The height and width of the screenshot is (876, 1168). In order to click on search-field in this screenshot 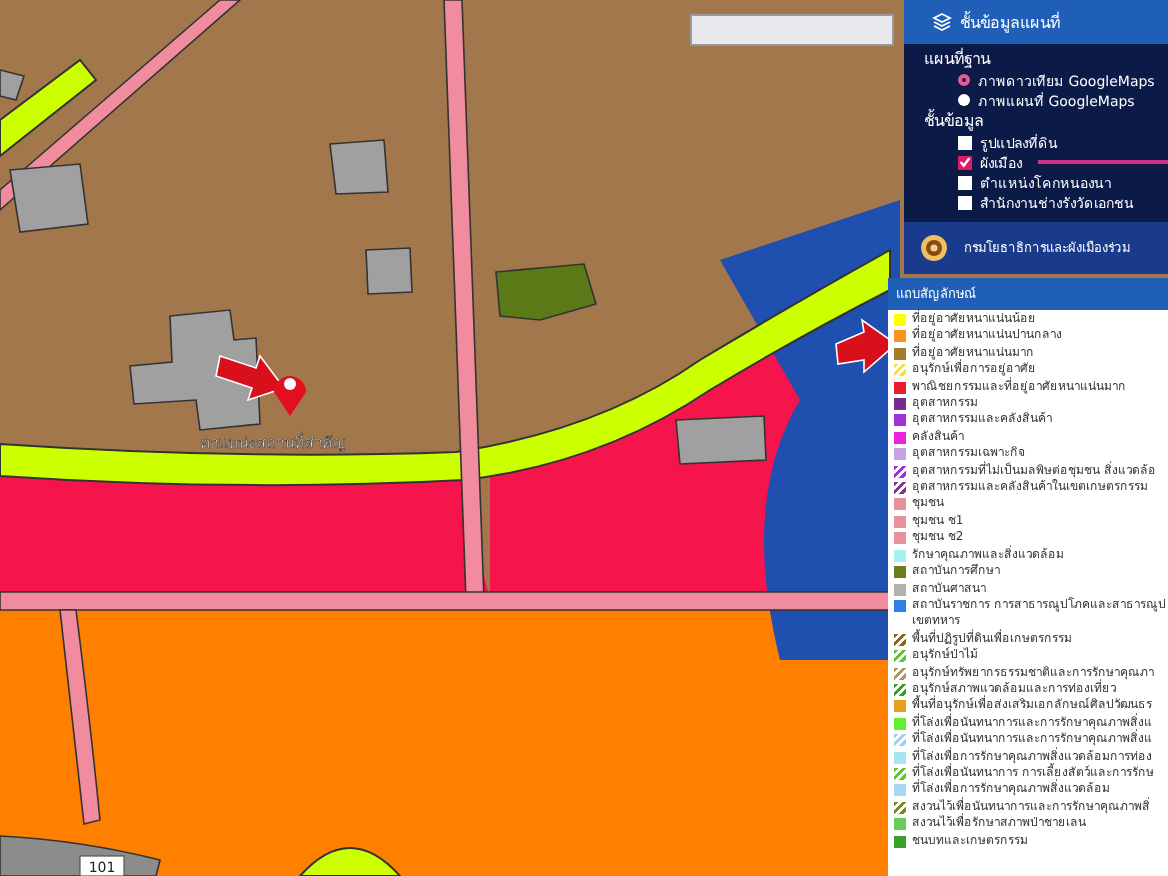, I will do `click(792, 30)`.